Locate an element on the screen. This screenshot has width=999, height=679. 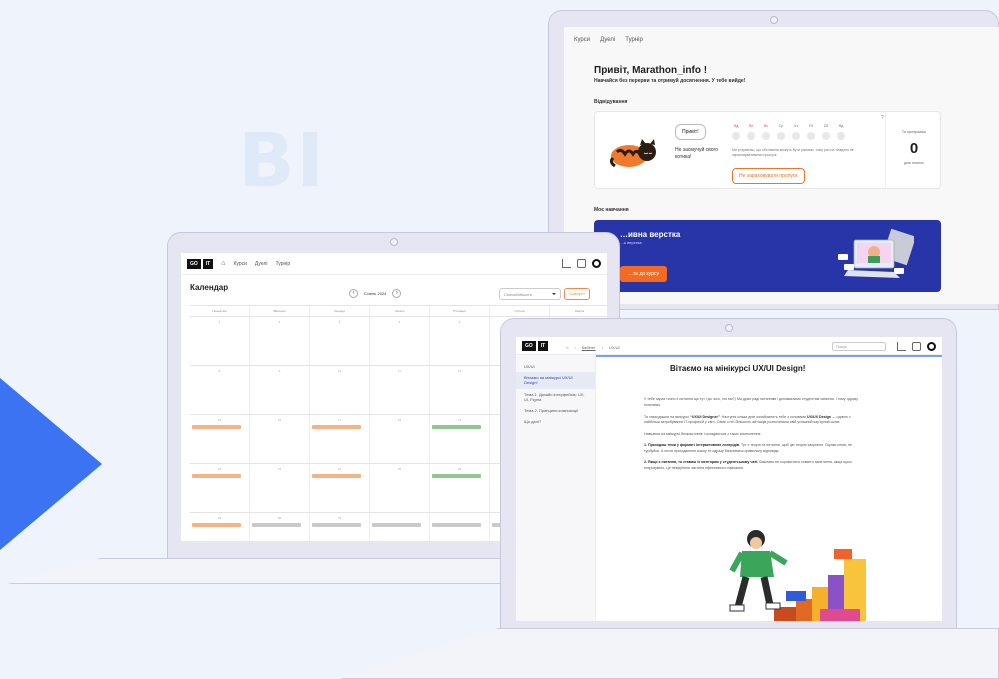
search-input: Пошук is located at coordinates (859, 346).